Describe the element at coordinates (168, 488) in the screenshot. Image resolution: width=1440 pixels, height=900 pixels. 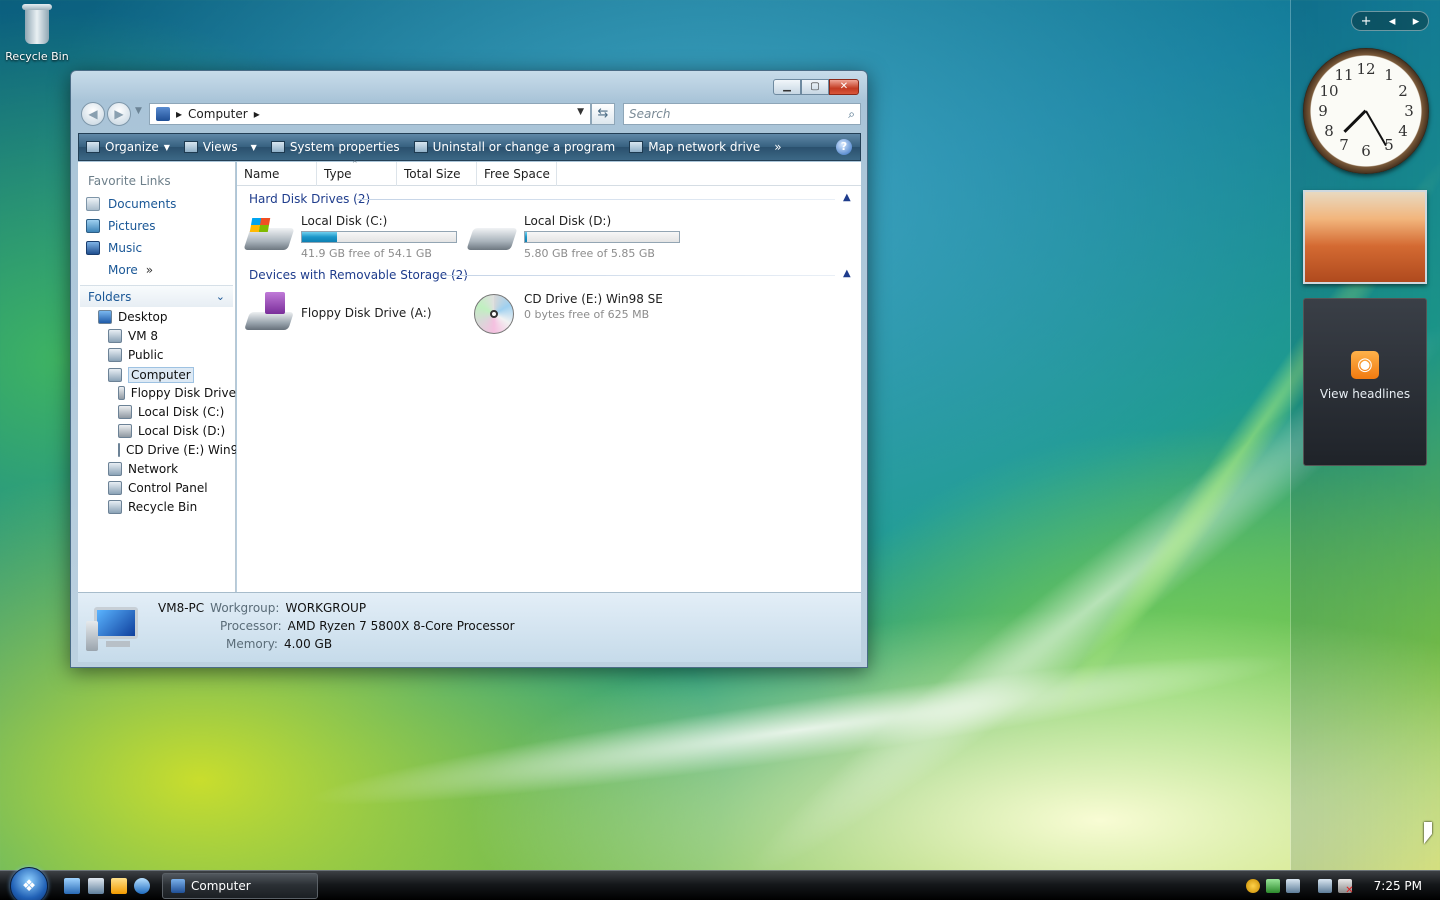
I see `folder-tree-label: Control Panel` at that location.